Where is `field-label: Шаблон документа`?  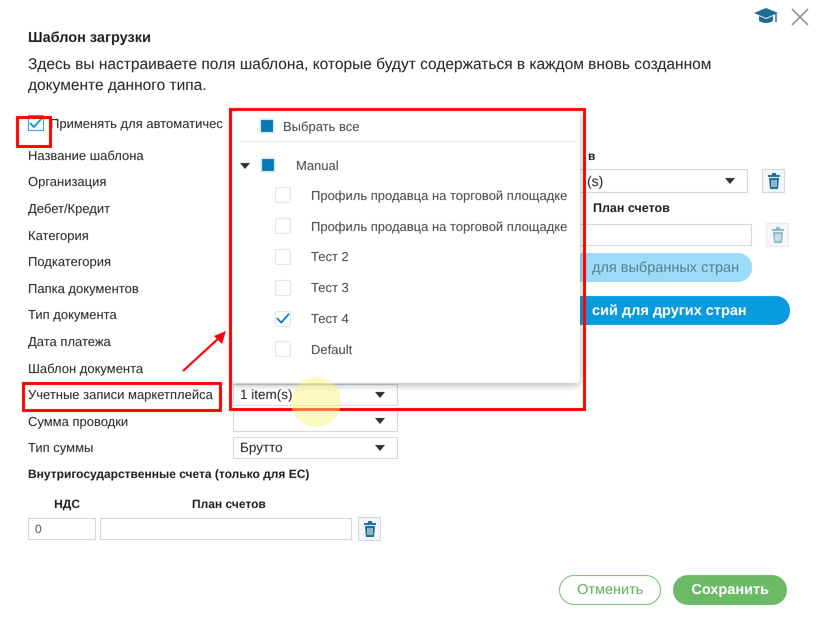 field-label: Шаблон документа is located at coordinates (86, 368).